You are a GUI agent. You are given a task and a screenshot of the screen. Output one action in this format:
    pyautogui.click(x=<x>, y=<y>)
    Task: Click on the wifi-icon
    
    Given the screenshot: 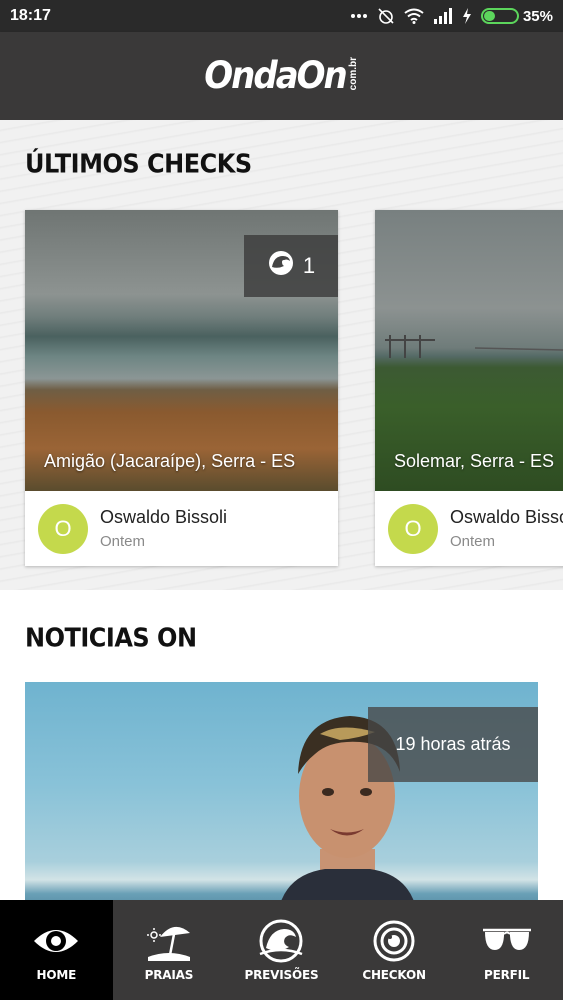 What is the action you would take?
    pyautogui.click(x=414, y=16)
    